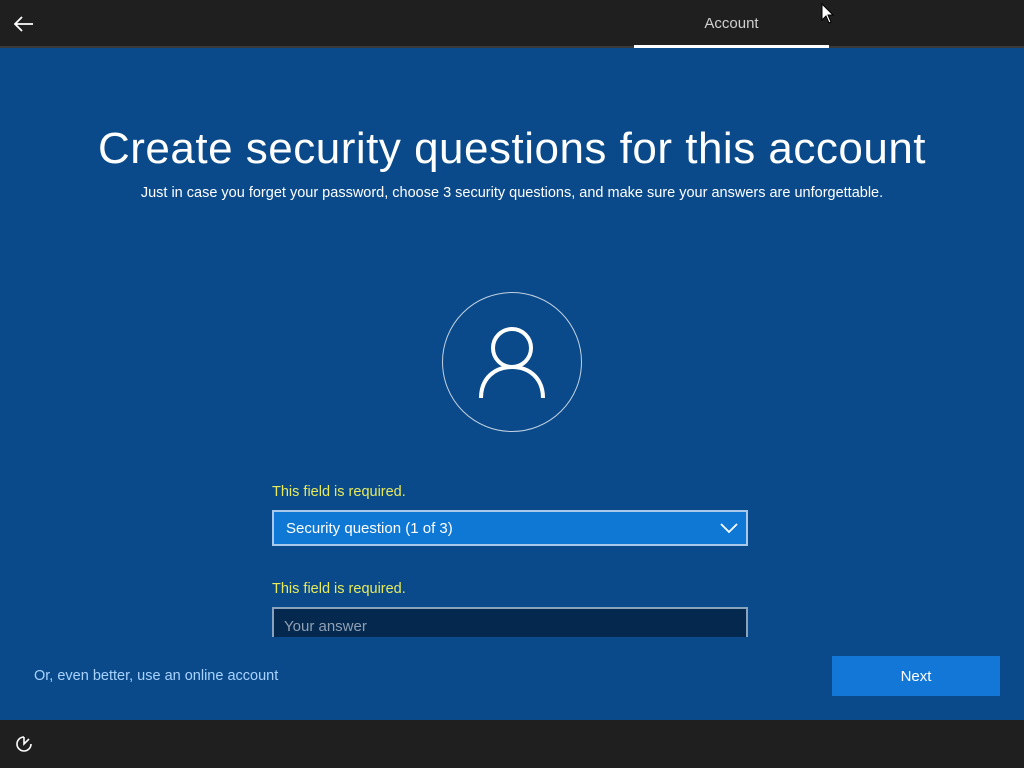 This screenshot has height=768, width=1024. I want to click on bottom-bar, so click(512, 744).